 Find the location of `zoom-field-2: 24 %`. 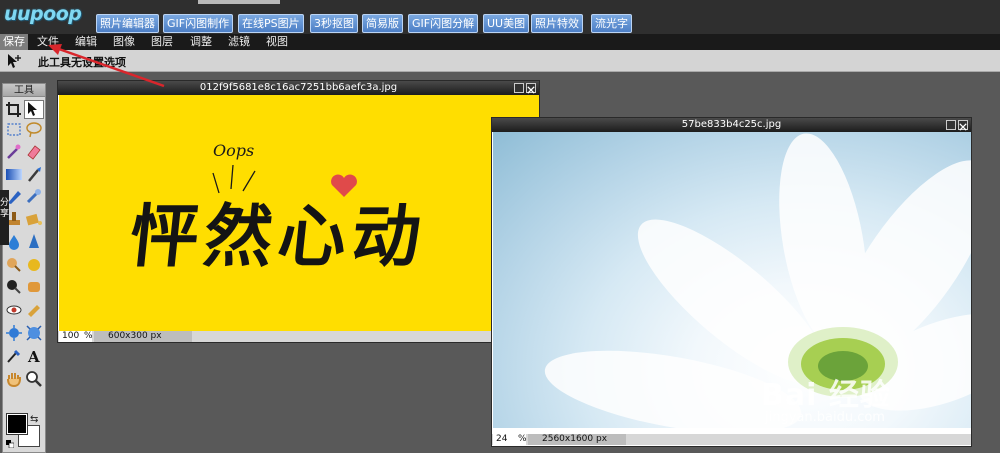

zoom-field-2: 24 % is located at coordinates (510, 439).